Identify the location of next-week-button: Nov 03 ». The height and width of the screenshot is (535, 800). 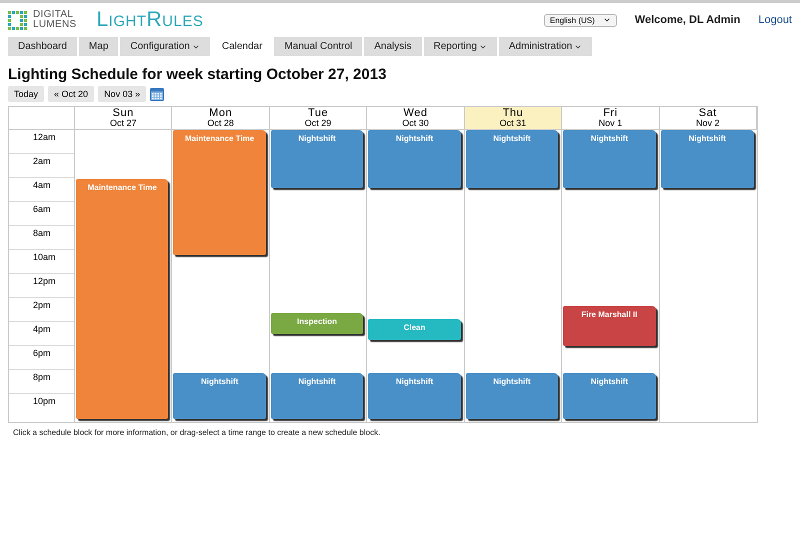
(122, 94).